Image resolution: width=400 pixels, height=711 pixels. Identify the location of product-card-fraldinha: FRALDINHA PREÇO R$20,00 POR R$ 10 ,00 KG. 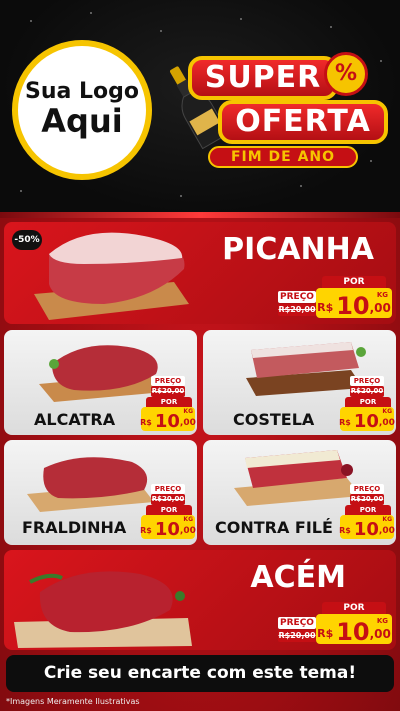
(100, 492).